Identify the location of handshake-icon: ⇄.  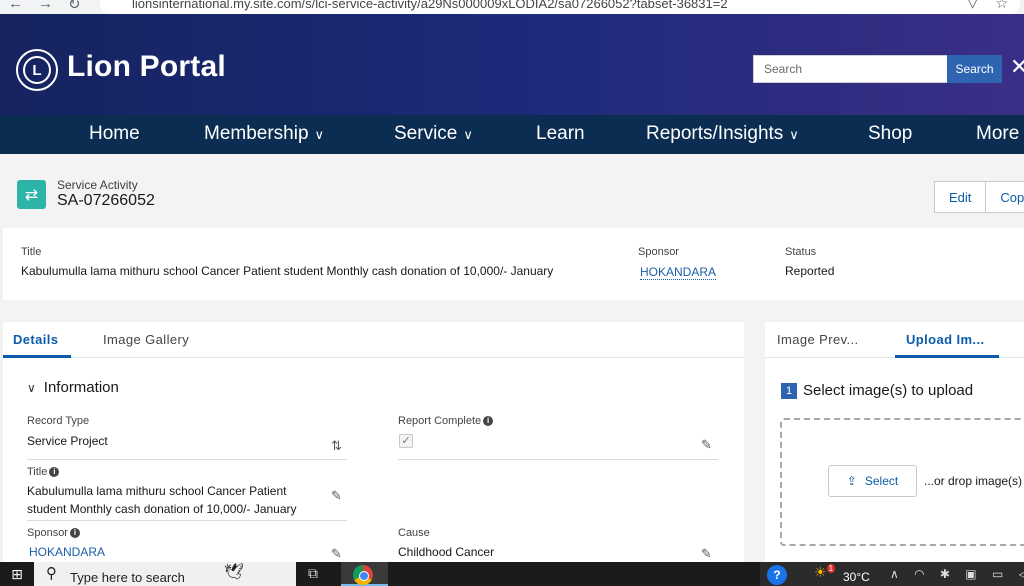
(31, 194).